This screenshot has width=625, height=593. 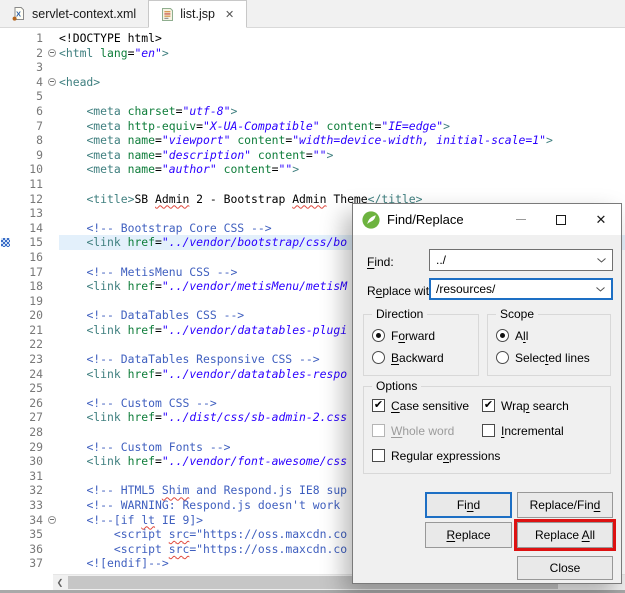 What do you see at coordinates (312, 82) in the screenshot?
I see `code-line: 4 <head>` at bounding box center [312, 82].